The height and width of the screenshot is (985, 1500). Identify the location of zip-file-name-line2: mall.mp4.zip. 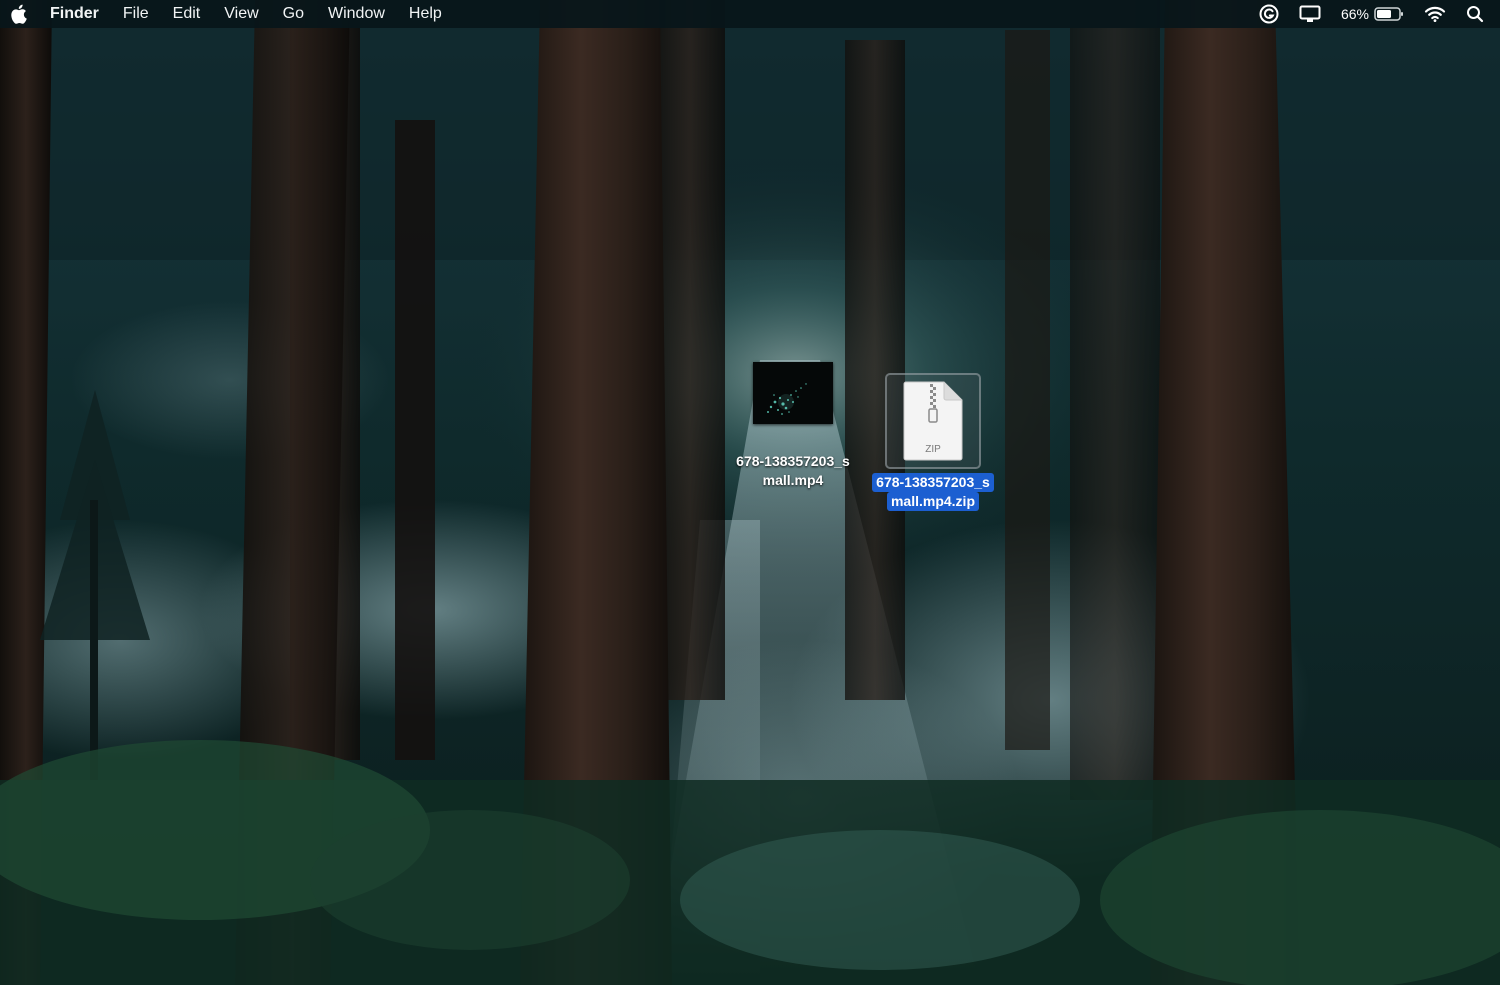
(932, 501).